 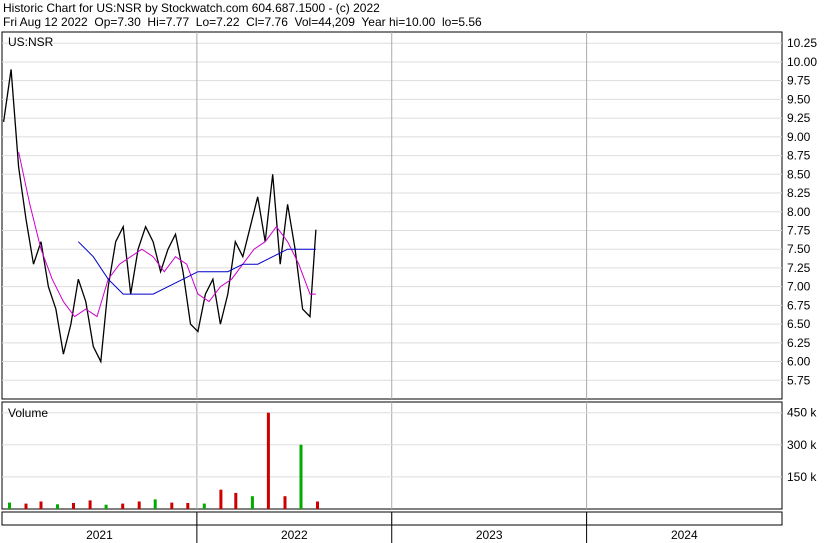 What do you see at coordinates (799, 212) in the screenshot?
I see `price-tick-label: 8.00` at bounding box center [799, 212].